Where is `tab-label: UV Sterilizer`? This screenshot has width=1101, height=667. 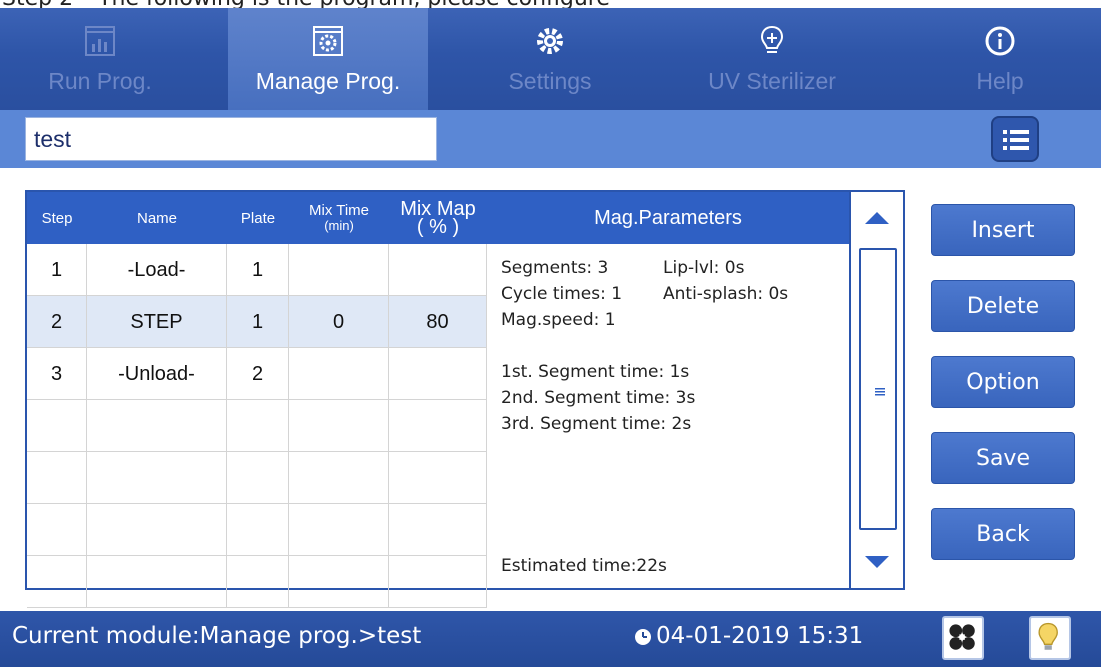
tab-label: UV Sterilizer is located at coordinates (772, 81).